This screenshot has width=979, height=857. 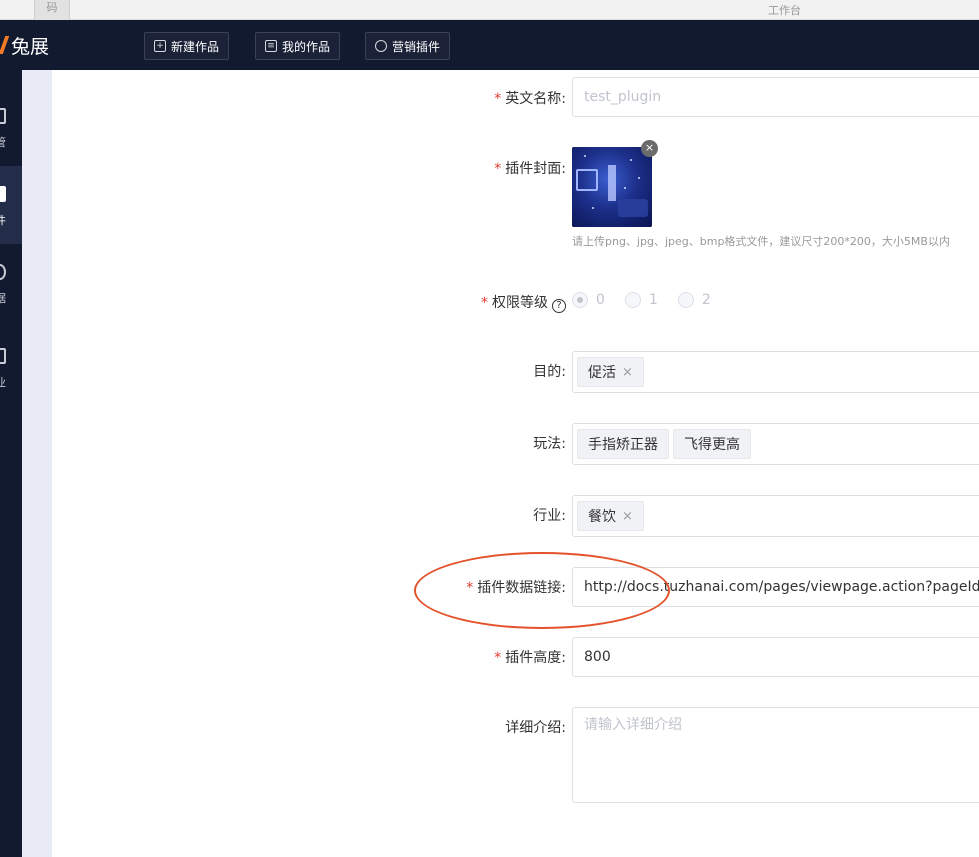 I want to click on browser-tab-title: 工作台, so click(x=784, y=10).